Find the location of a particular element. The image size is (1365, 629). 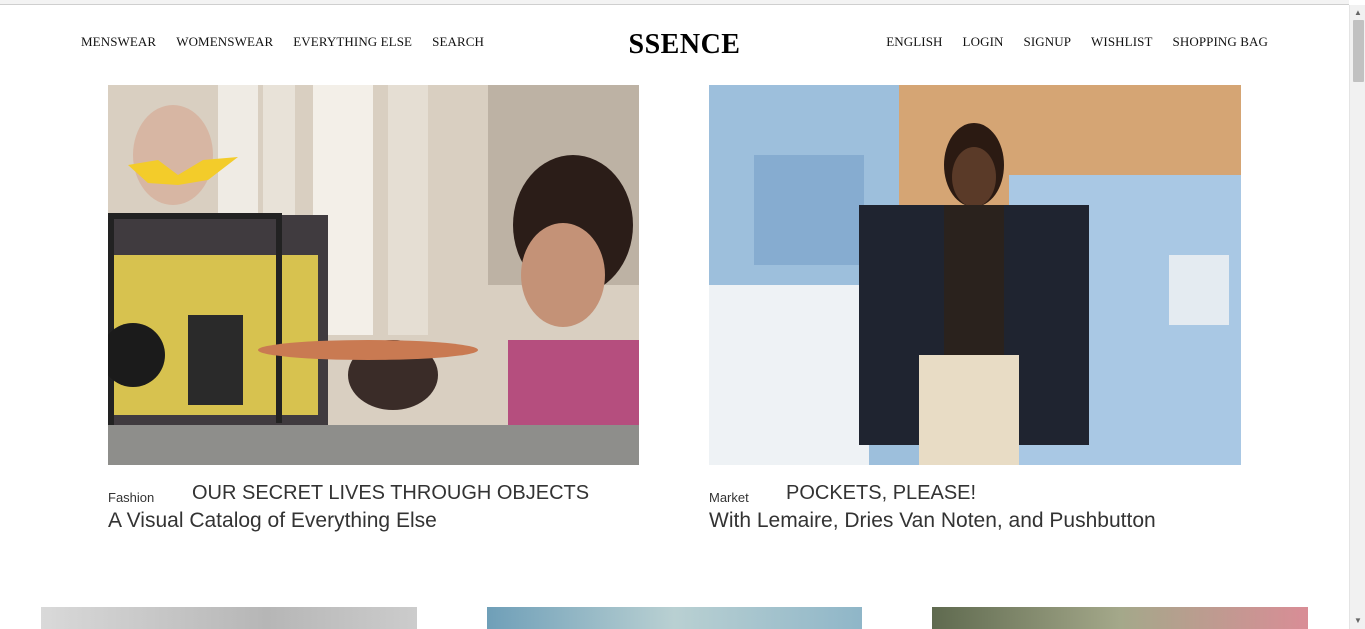

article-headline: OUR SECRET LIVES THROUGH OBJECTS is located at coordinates (390, 493).